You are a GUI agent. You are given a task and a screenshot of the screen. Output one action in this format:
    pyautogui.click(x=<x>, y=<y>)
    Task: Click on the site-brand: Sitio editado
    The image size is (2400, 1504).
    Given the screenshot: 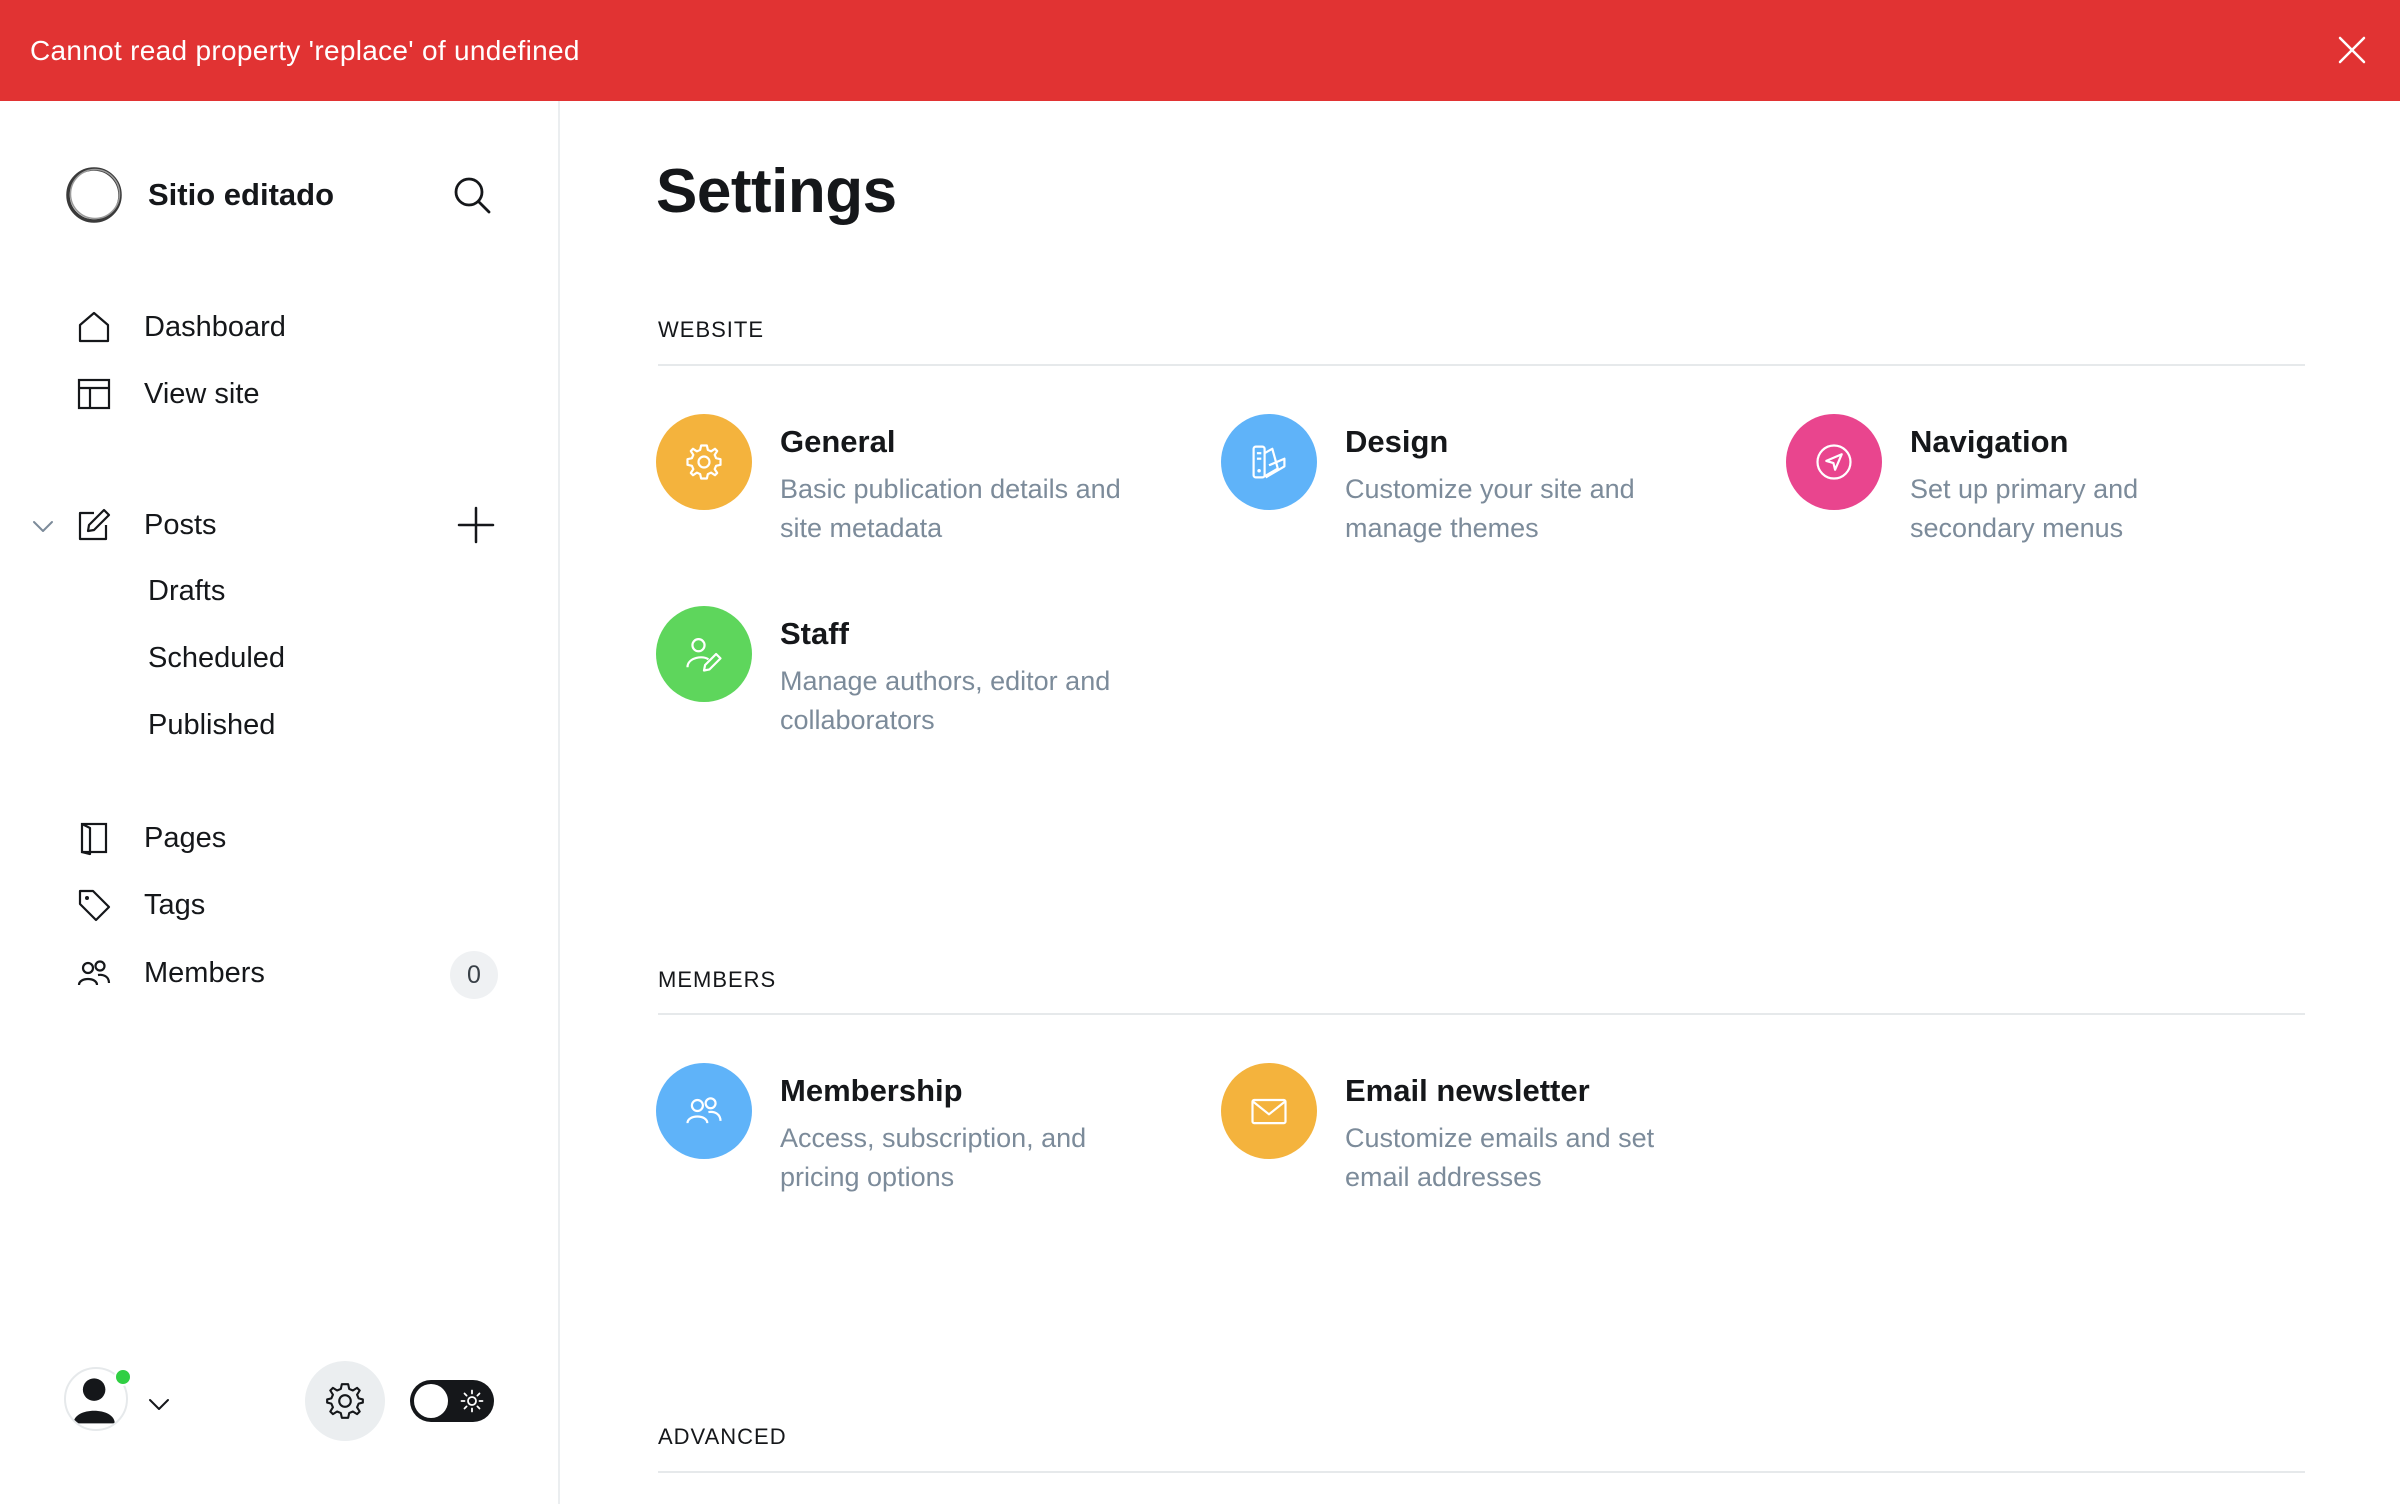 What is the action you would take?
    pyautogui.click(x=199, y=195)
    